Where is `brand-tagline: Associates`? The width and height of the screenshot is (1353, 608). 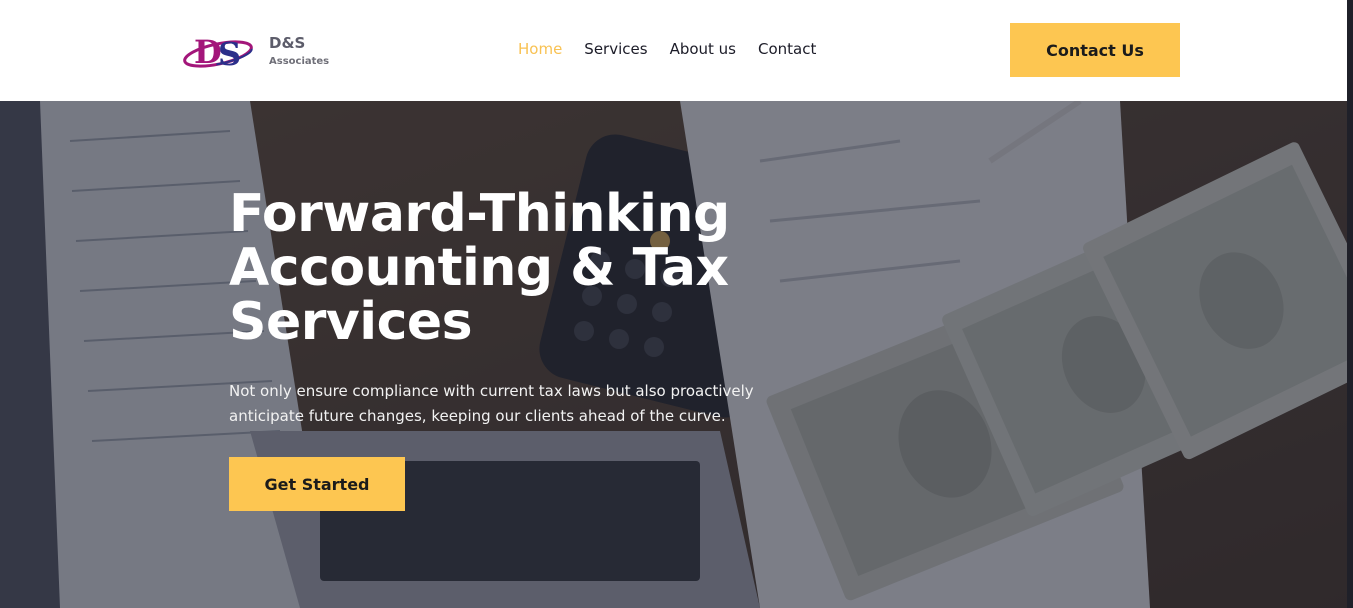 brand-tagline: Associates is located at coordinates (299, 61).